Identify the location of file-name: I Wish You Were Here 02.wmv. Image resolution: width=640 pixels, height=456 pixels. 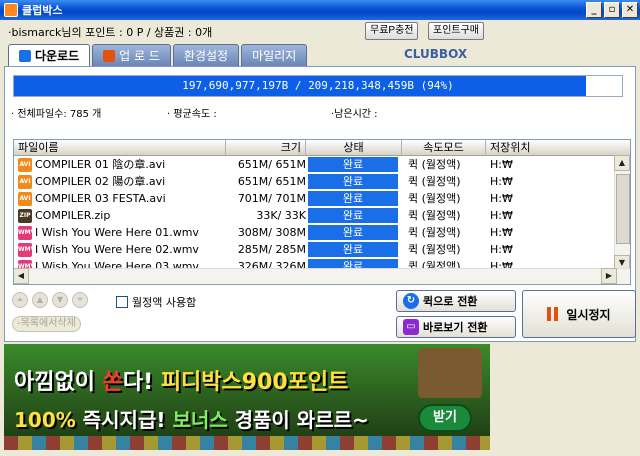
(117, 249).